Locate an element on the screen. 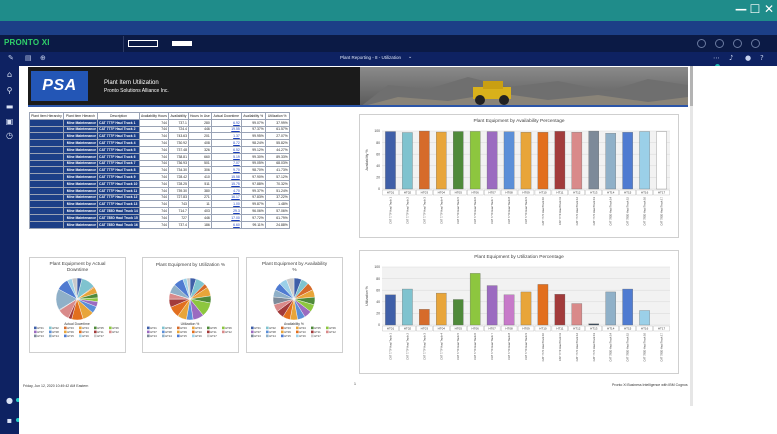  account-icon: ● is located at coordinates (9, 400).